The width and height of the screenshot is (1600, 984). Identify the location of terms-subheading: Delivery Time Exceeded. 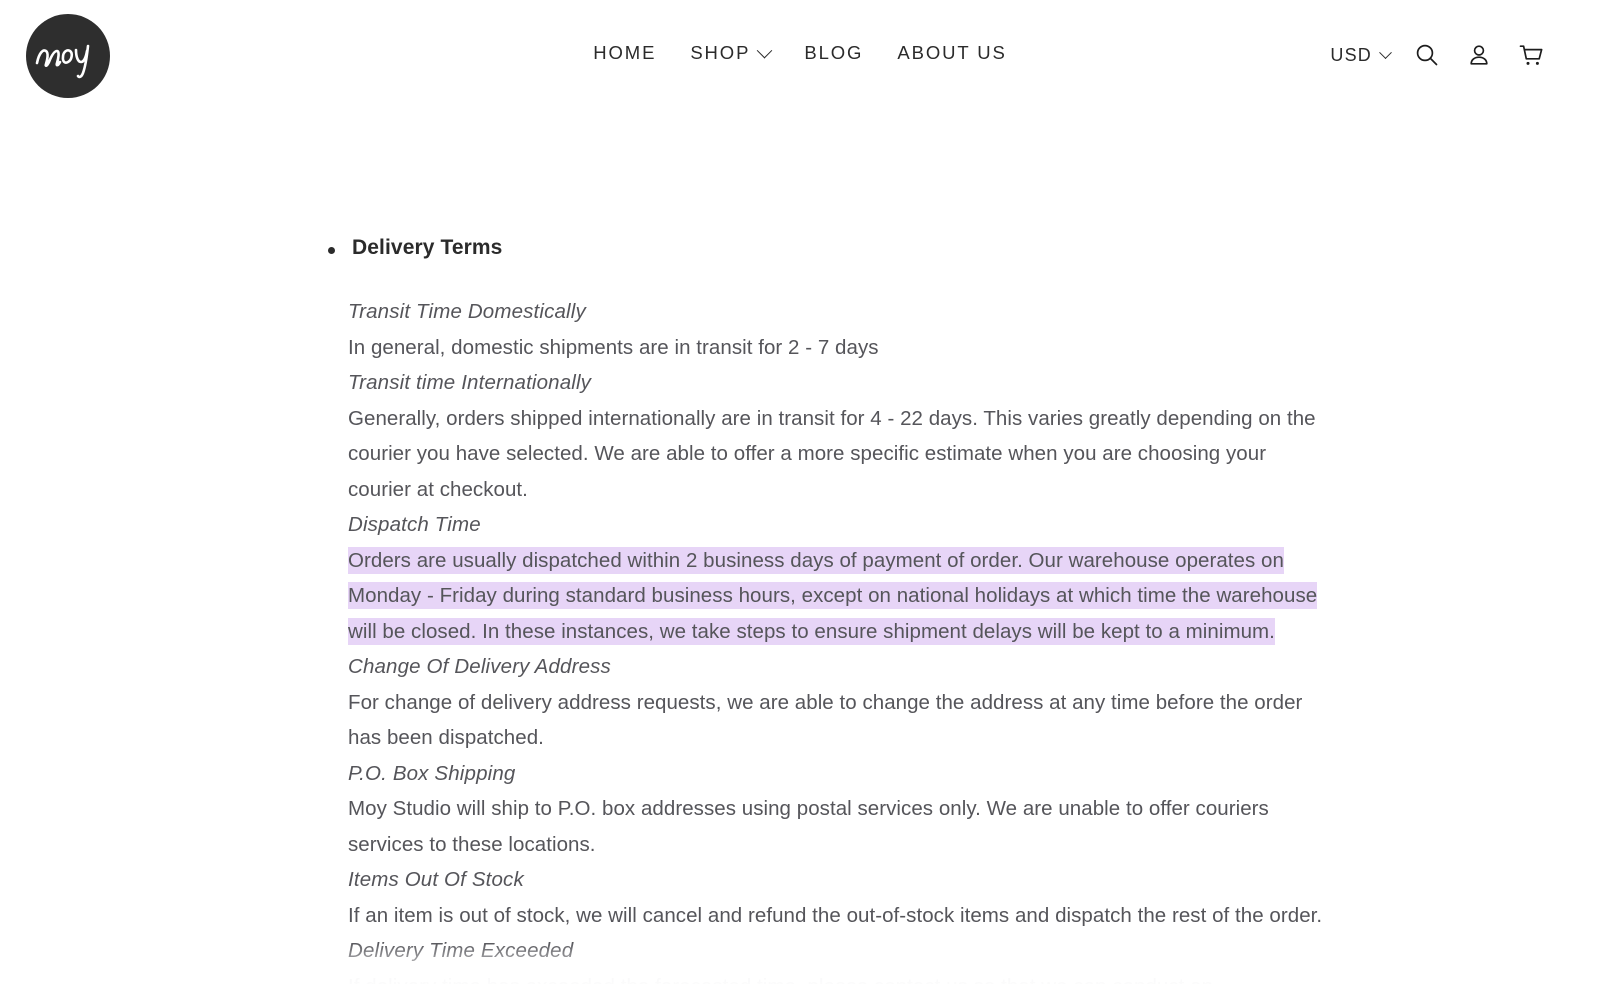
(461, 950).